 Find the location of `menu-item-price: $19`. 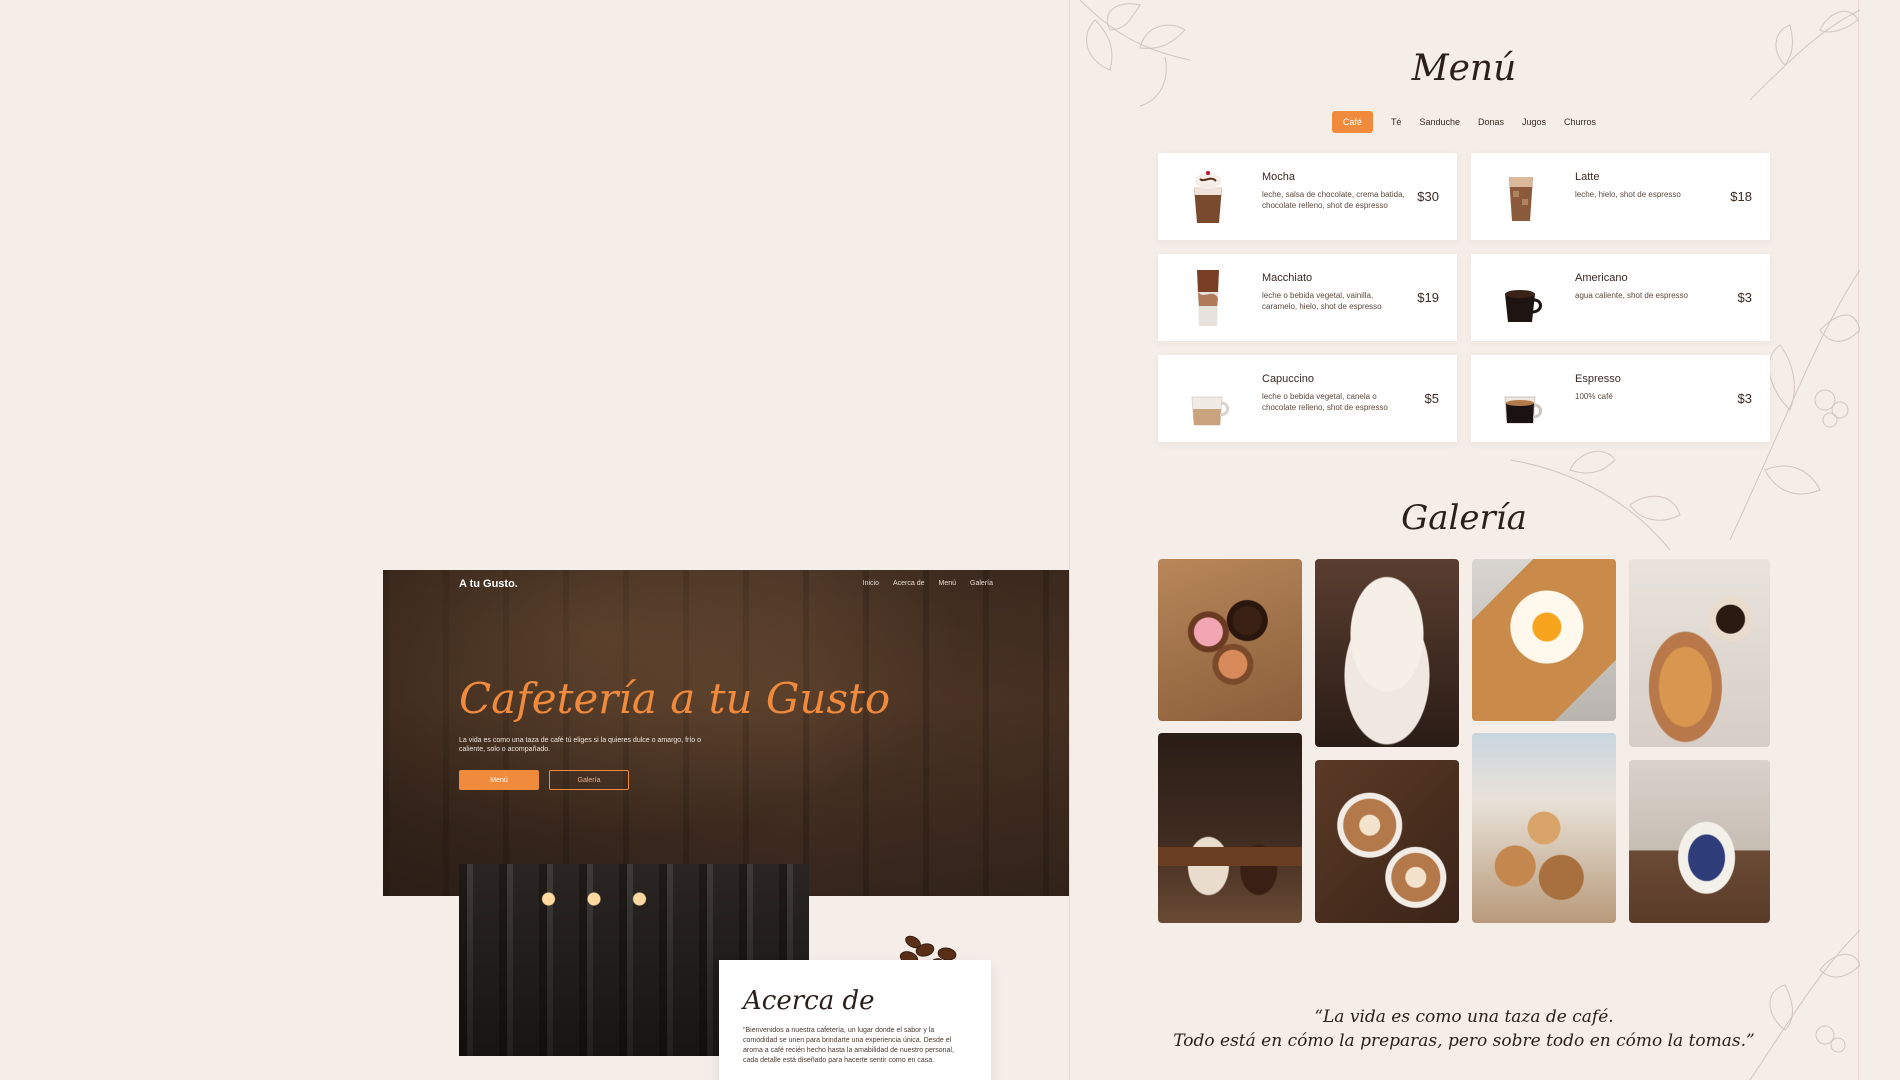

menu-item-price: $19 is located at coordinates (1428, 297).